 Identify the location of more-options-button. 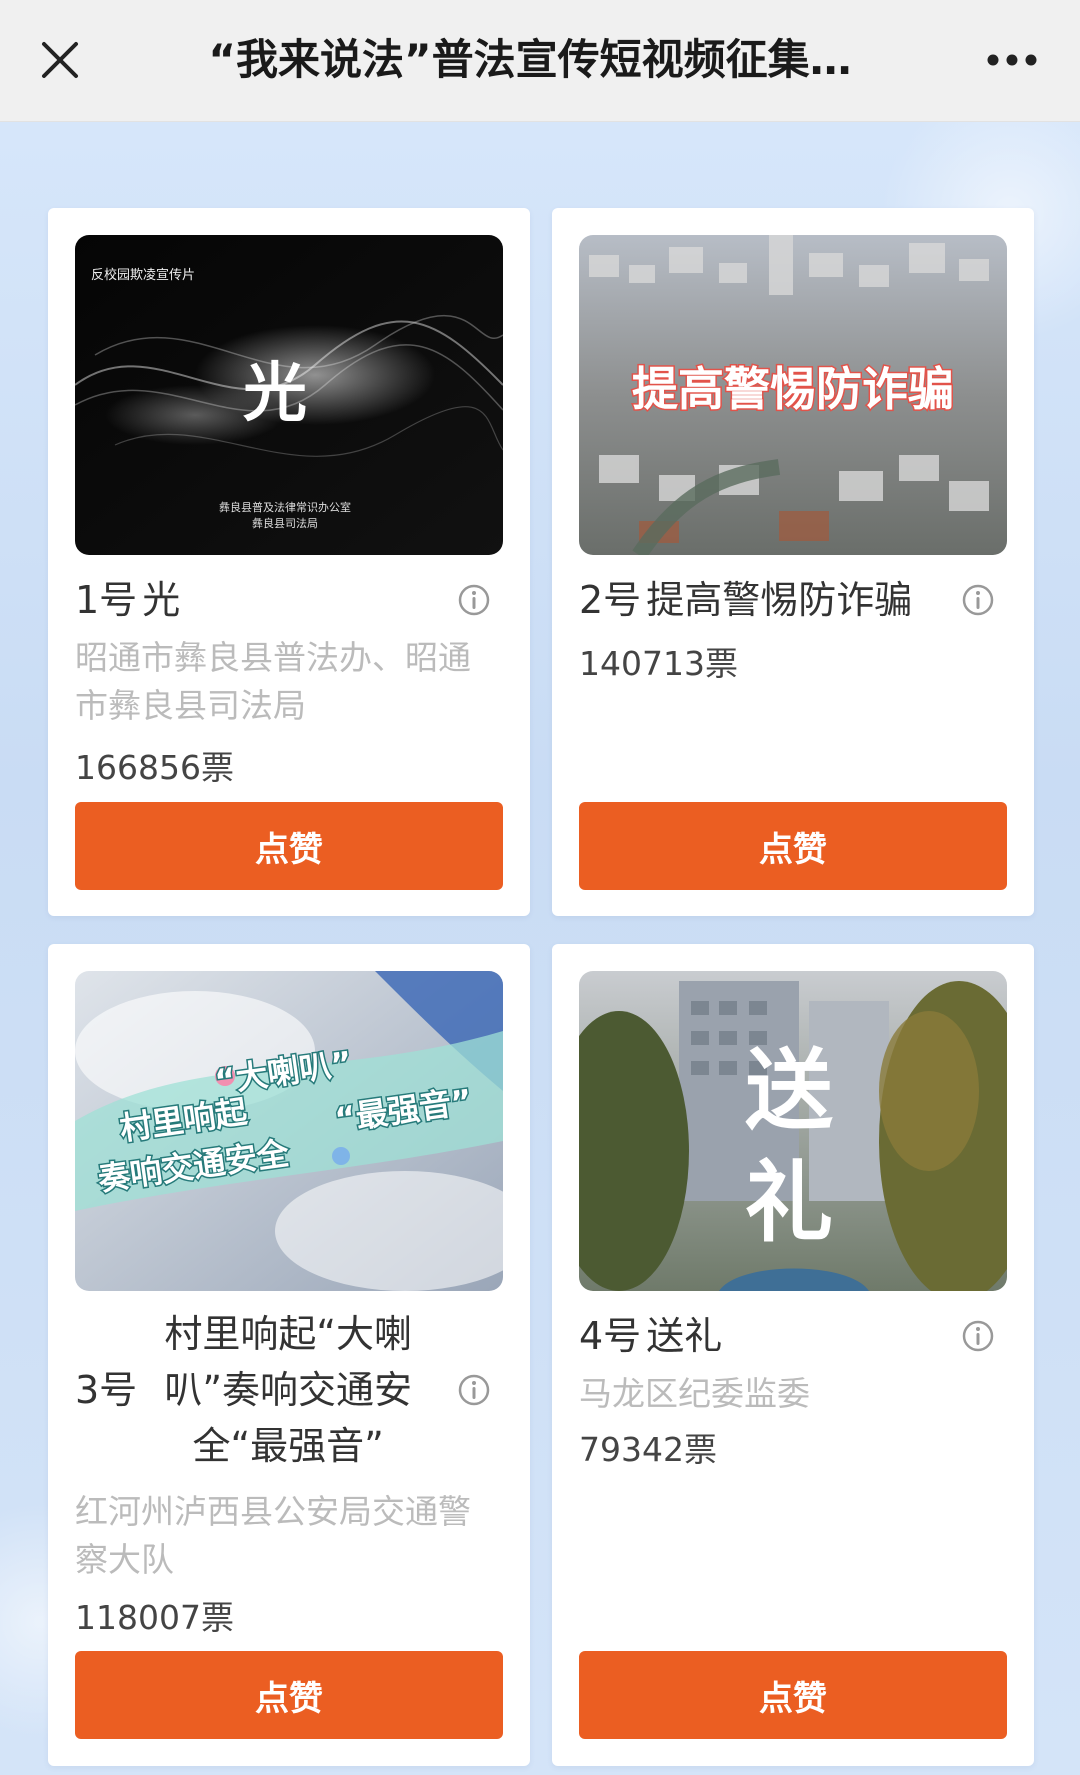
(1012, 60).